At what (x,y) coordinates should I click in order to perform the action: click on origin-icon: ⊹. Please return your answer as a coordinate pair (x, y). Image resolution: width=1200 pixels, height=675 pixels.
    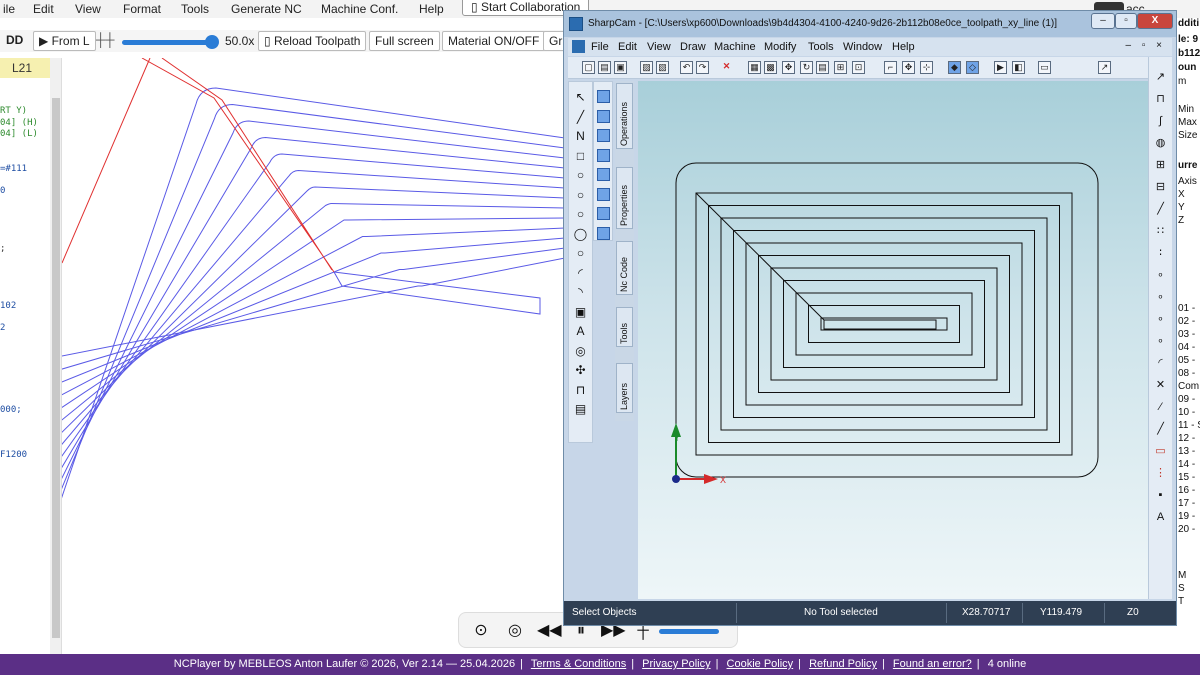
    Looking at the image, I should click on (926, 67).